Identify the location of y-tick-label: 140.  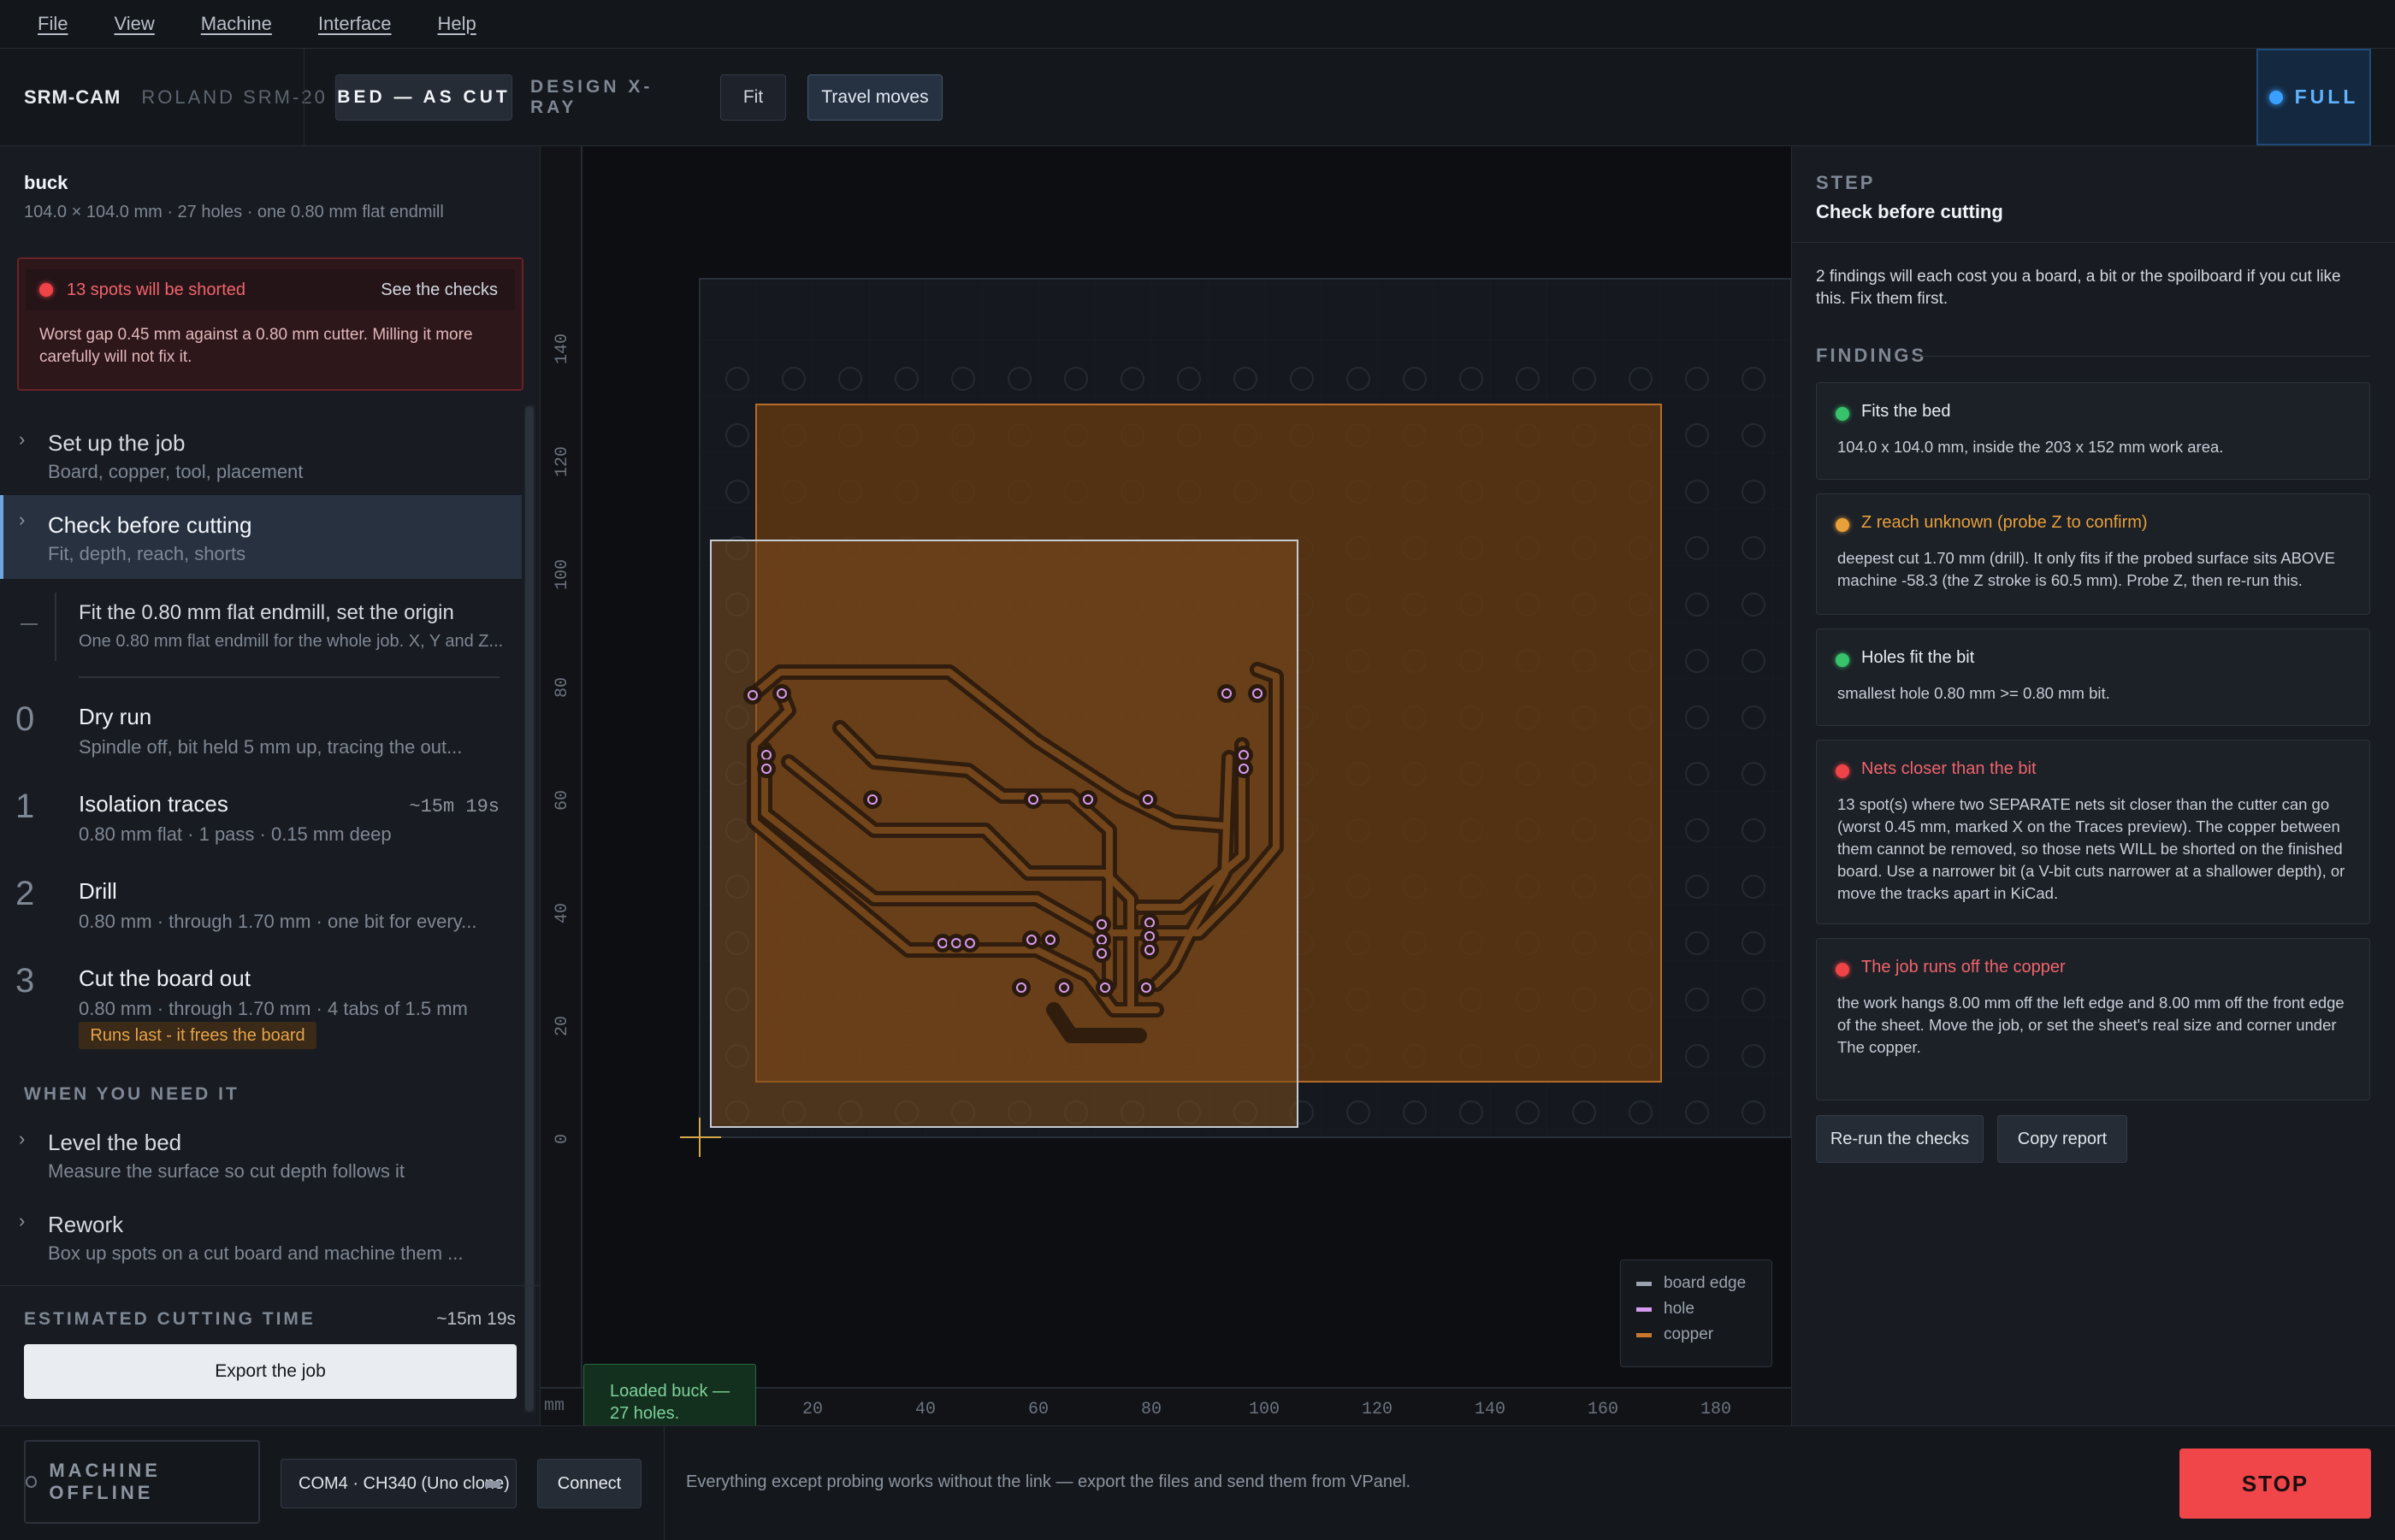
(562, 348).